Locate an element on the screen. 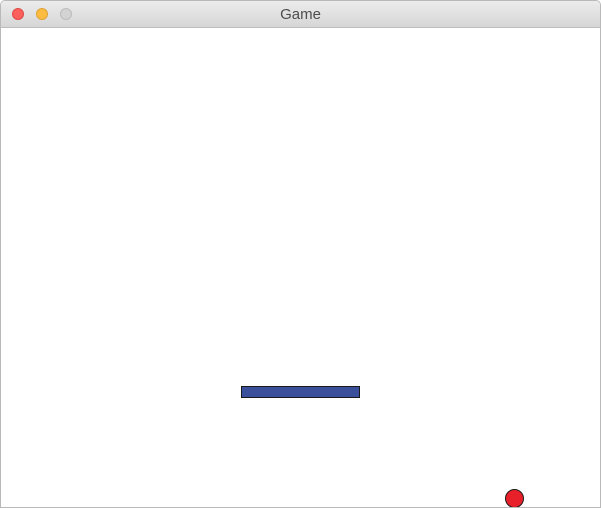  paddle is located at coordinates (300, 392).